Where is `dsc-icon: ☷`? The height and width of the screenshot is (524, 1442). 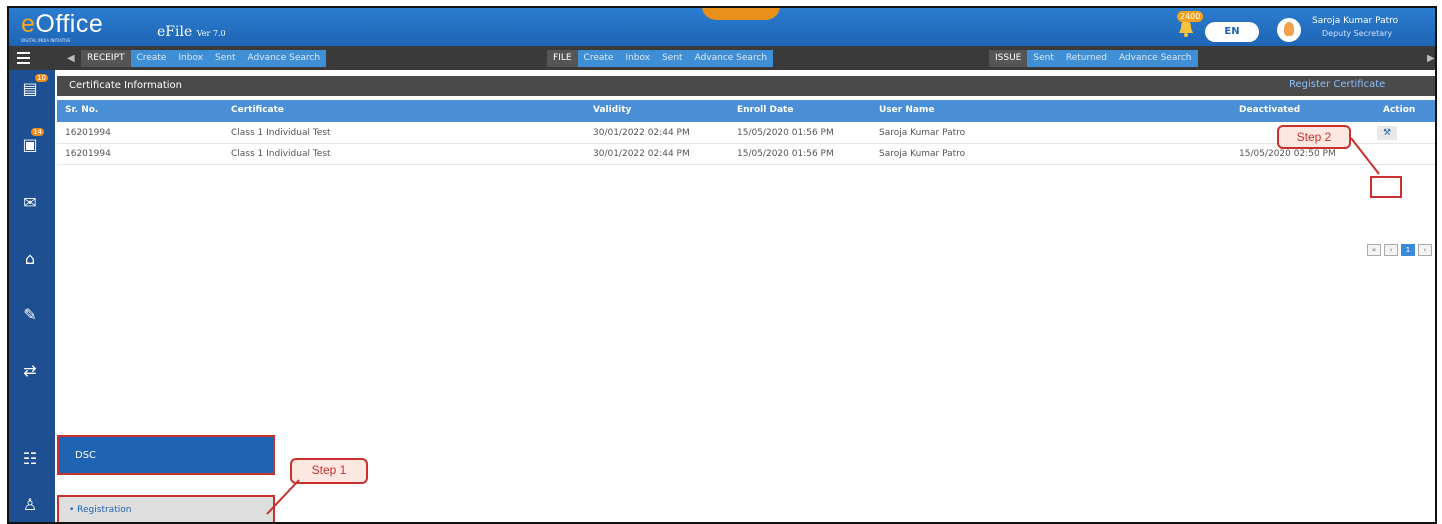
dsc-icon: ☷ is located at coordinates (30, 459).